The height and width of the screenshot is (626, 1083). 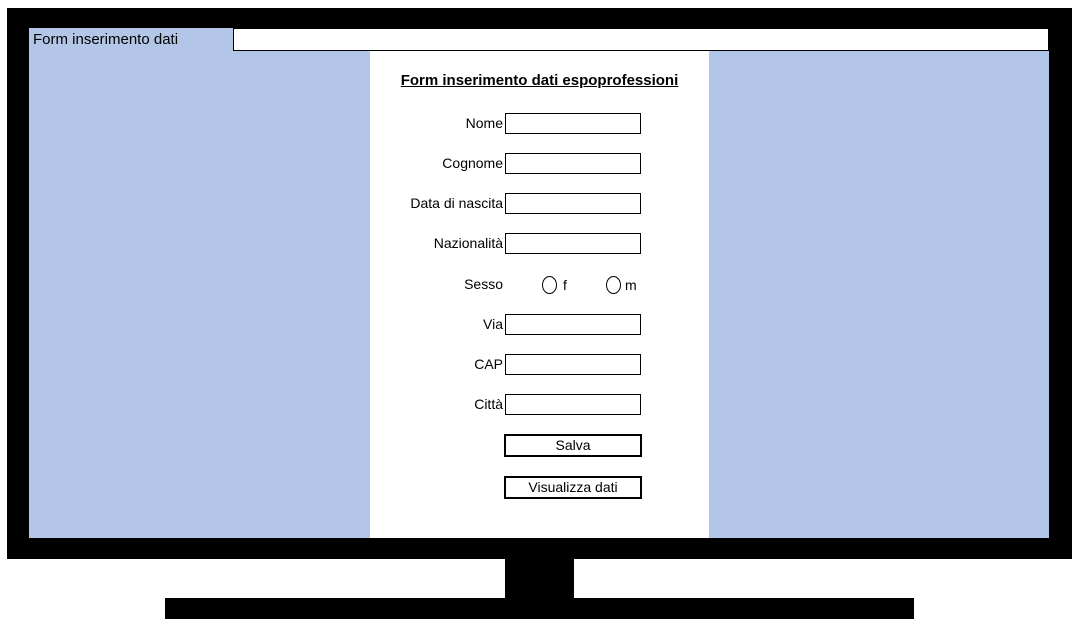 I want to click on row-data-nascita: Data di nascita, so click(x=539, y=203).